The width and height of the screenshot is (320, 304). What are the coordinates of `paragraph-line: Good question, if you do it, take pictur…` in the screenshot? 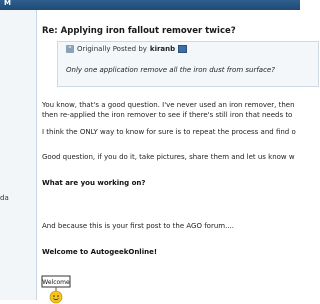 It's located at (168, 157).